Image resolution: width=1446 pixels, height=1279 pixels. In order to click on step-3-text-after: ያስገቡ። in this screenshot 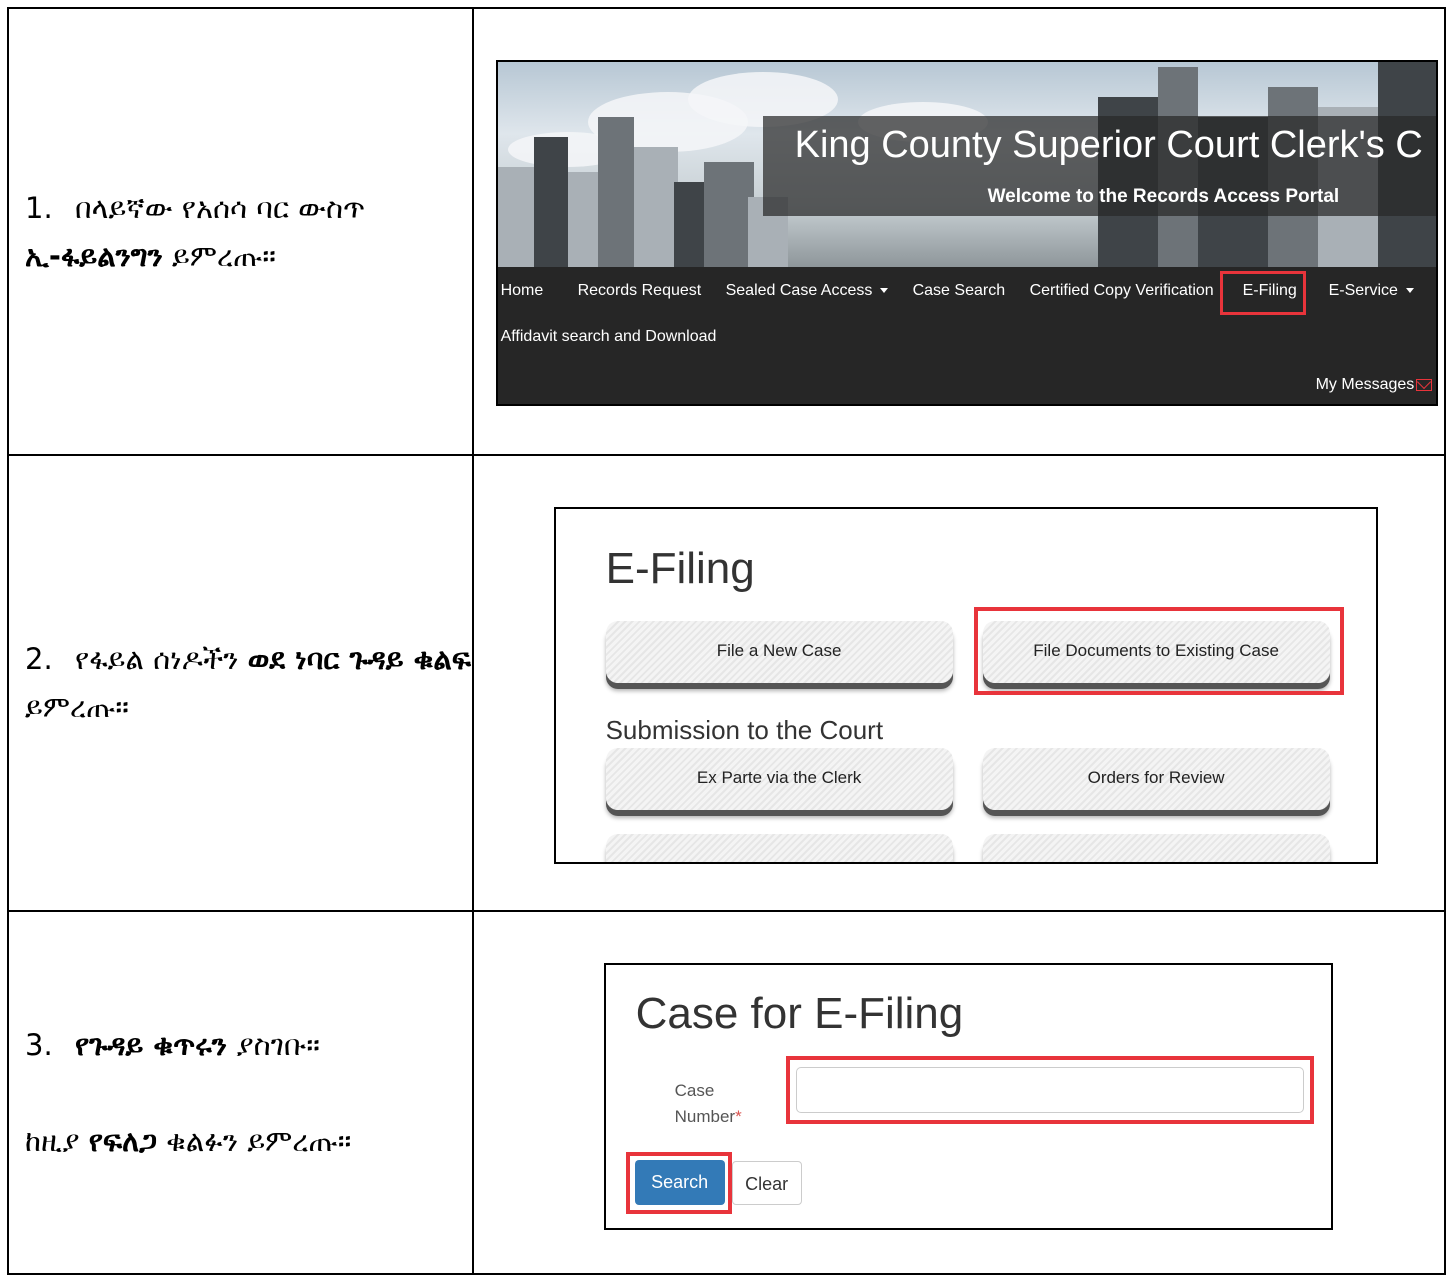, I will do `click(273, 1044)`.